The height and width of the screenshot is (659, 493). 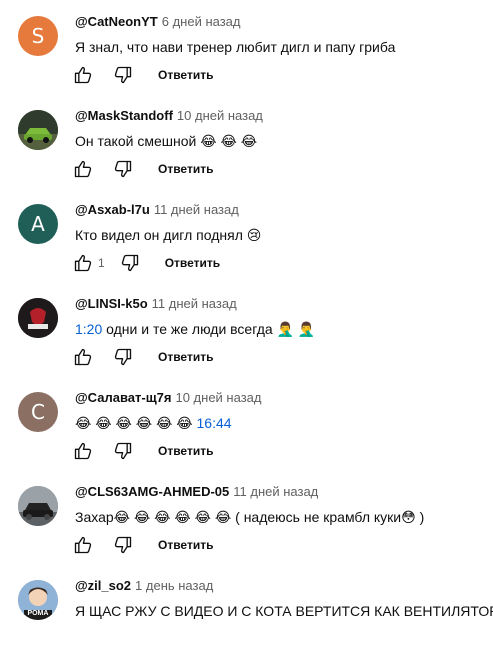 What do you see at coordinates (38, 600) in the screenshot?
I see `avatar: РОМА` at bounding box center [38, 600].